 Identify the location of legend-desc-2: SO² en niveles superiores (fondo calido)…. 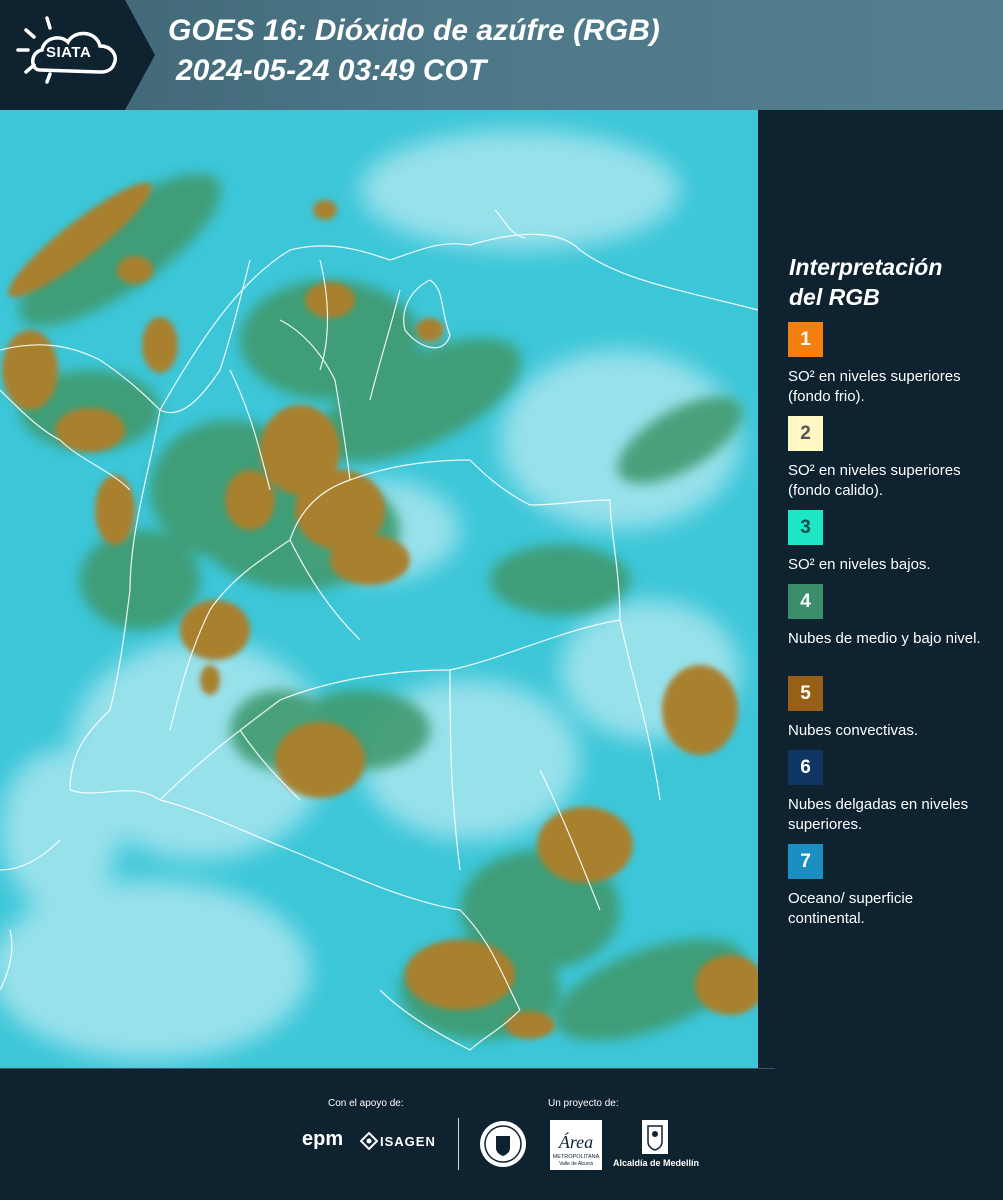
(874, 480).